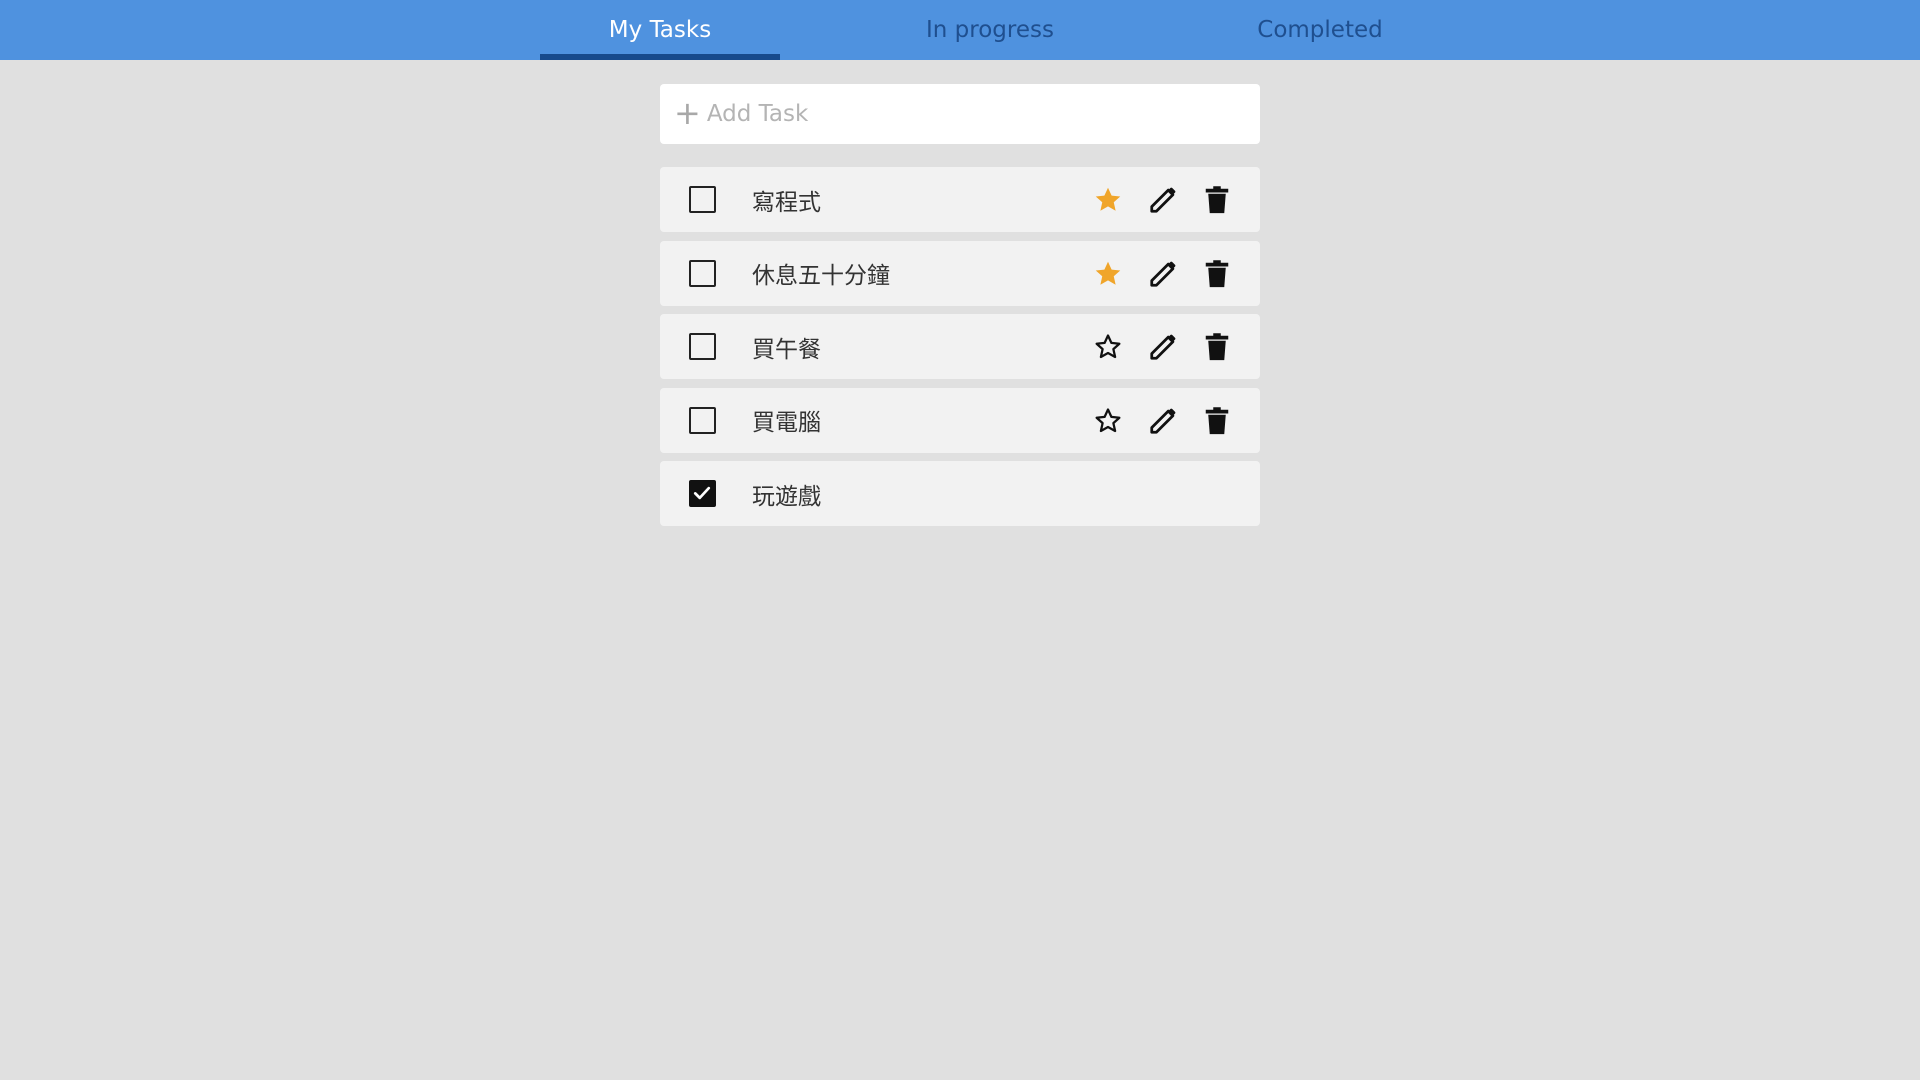  I want to click on checkmark-icon, so click(702, 493).